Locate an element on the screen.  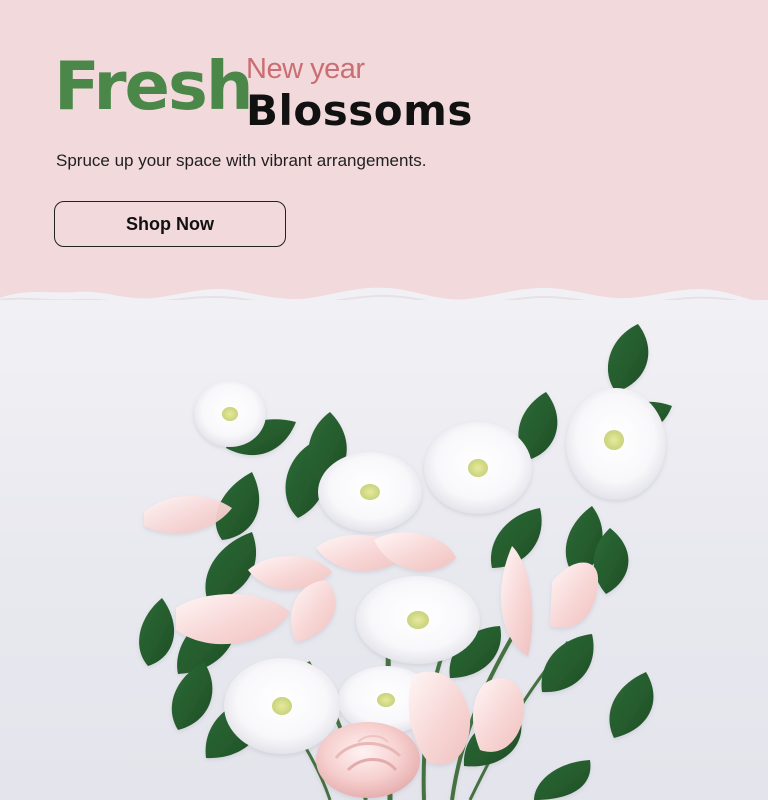
shop-now-button: Shop Now is located at coordinates (170, 224).